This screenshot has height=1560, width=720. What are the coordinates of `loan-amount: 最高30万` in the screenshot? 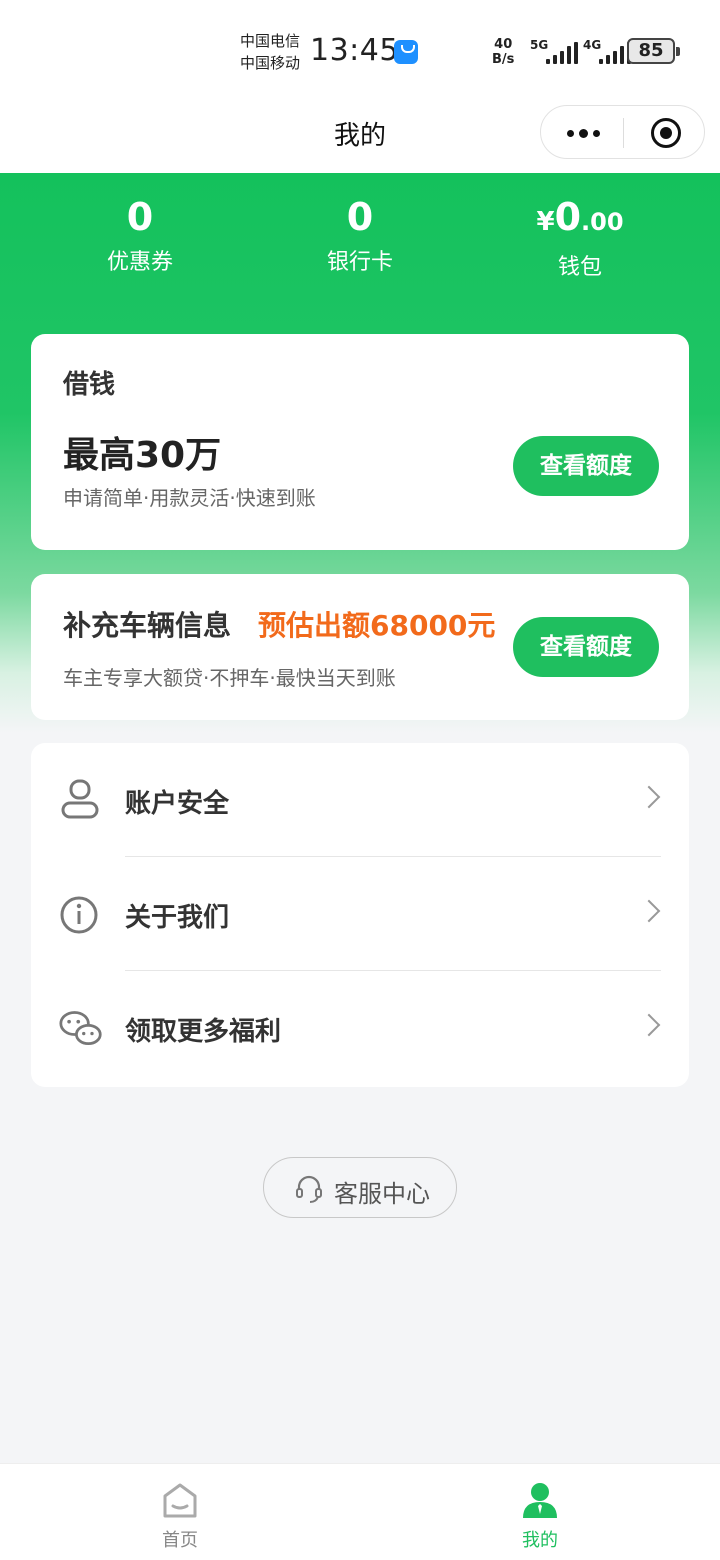 It's located at (142, 455).